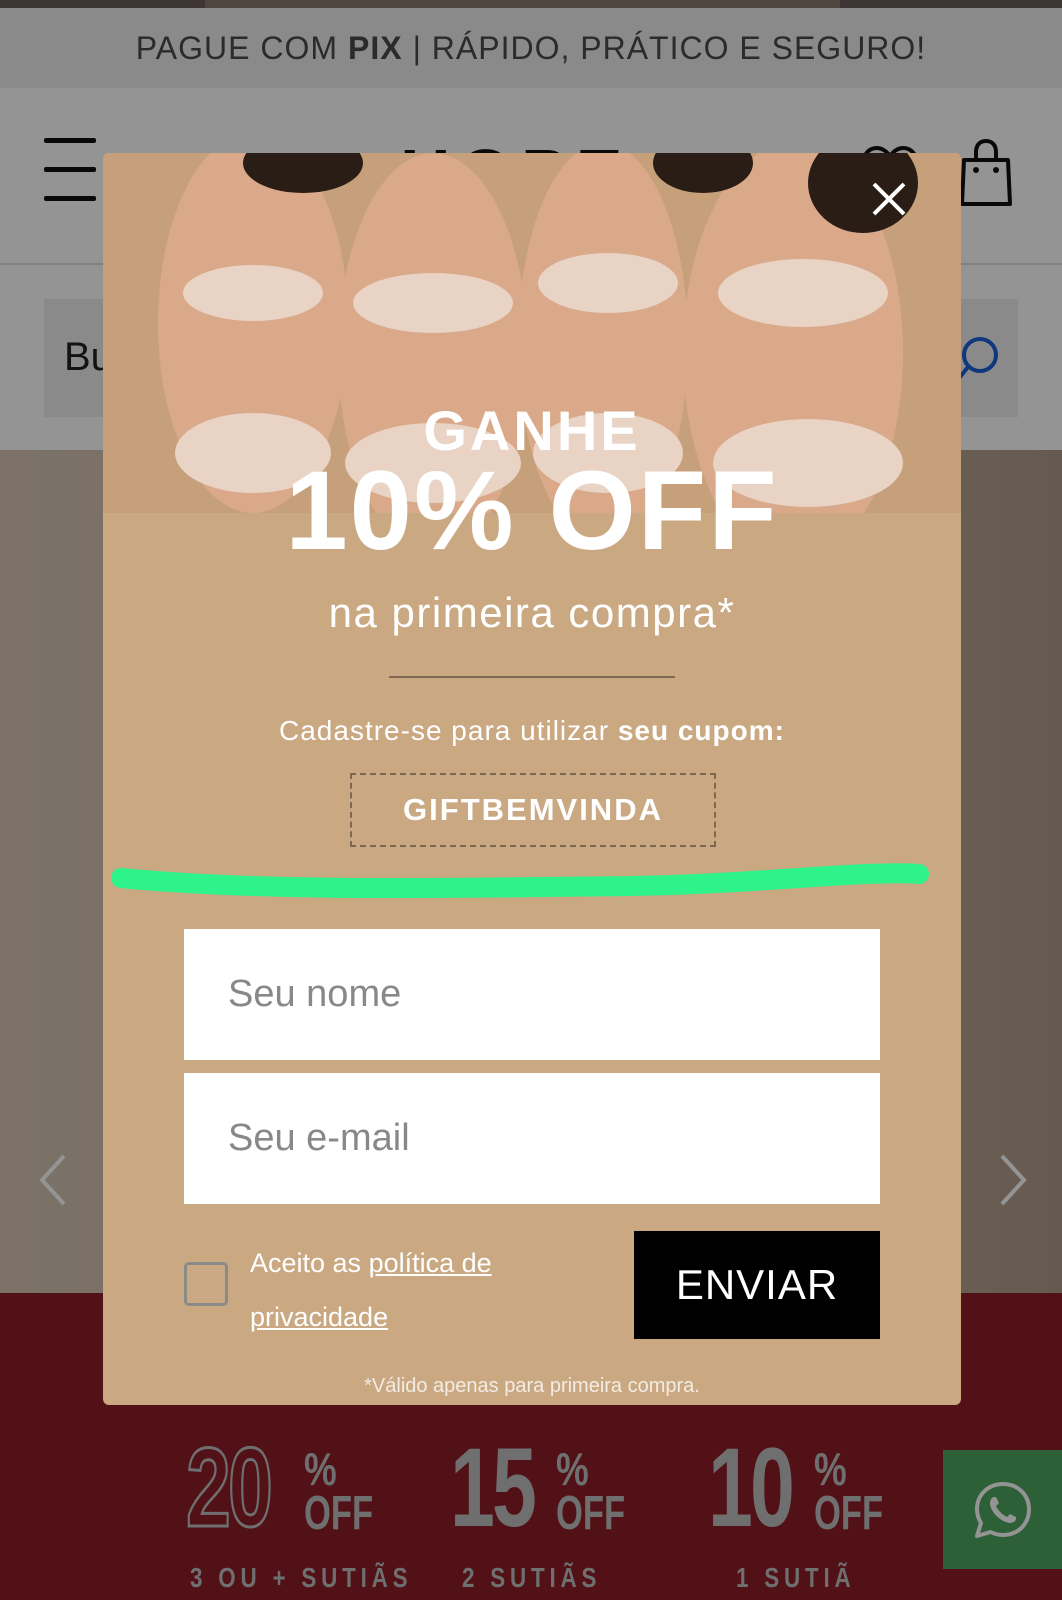 This screenshot has width=1062, height=1600. What do you see at coordinates (757, 1285) in the screenshot?
I see `submit-button: ENVIAR` at bounding box center [757, 1285].